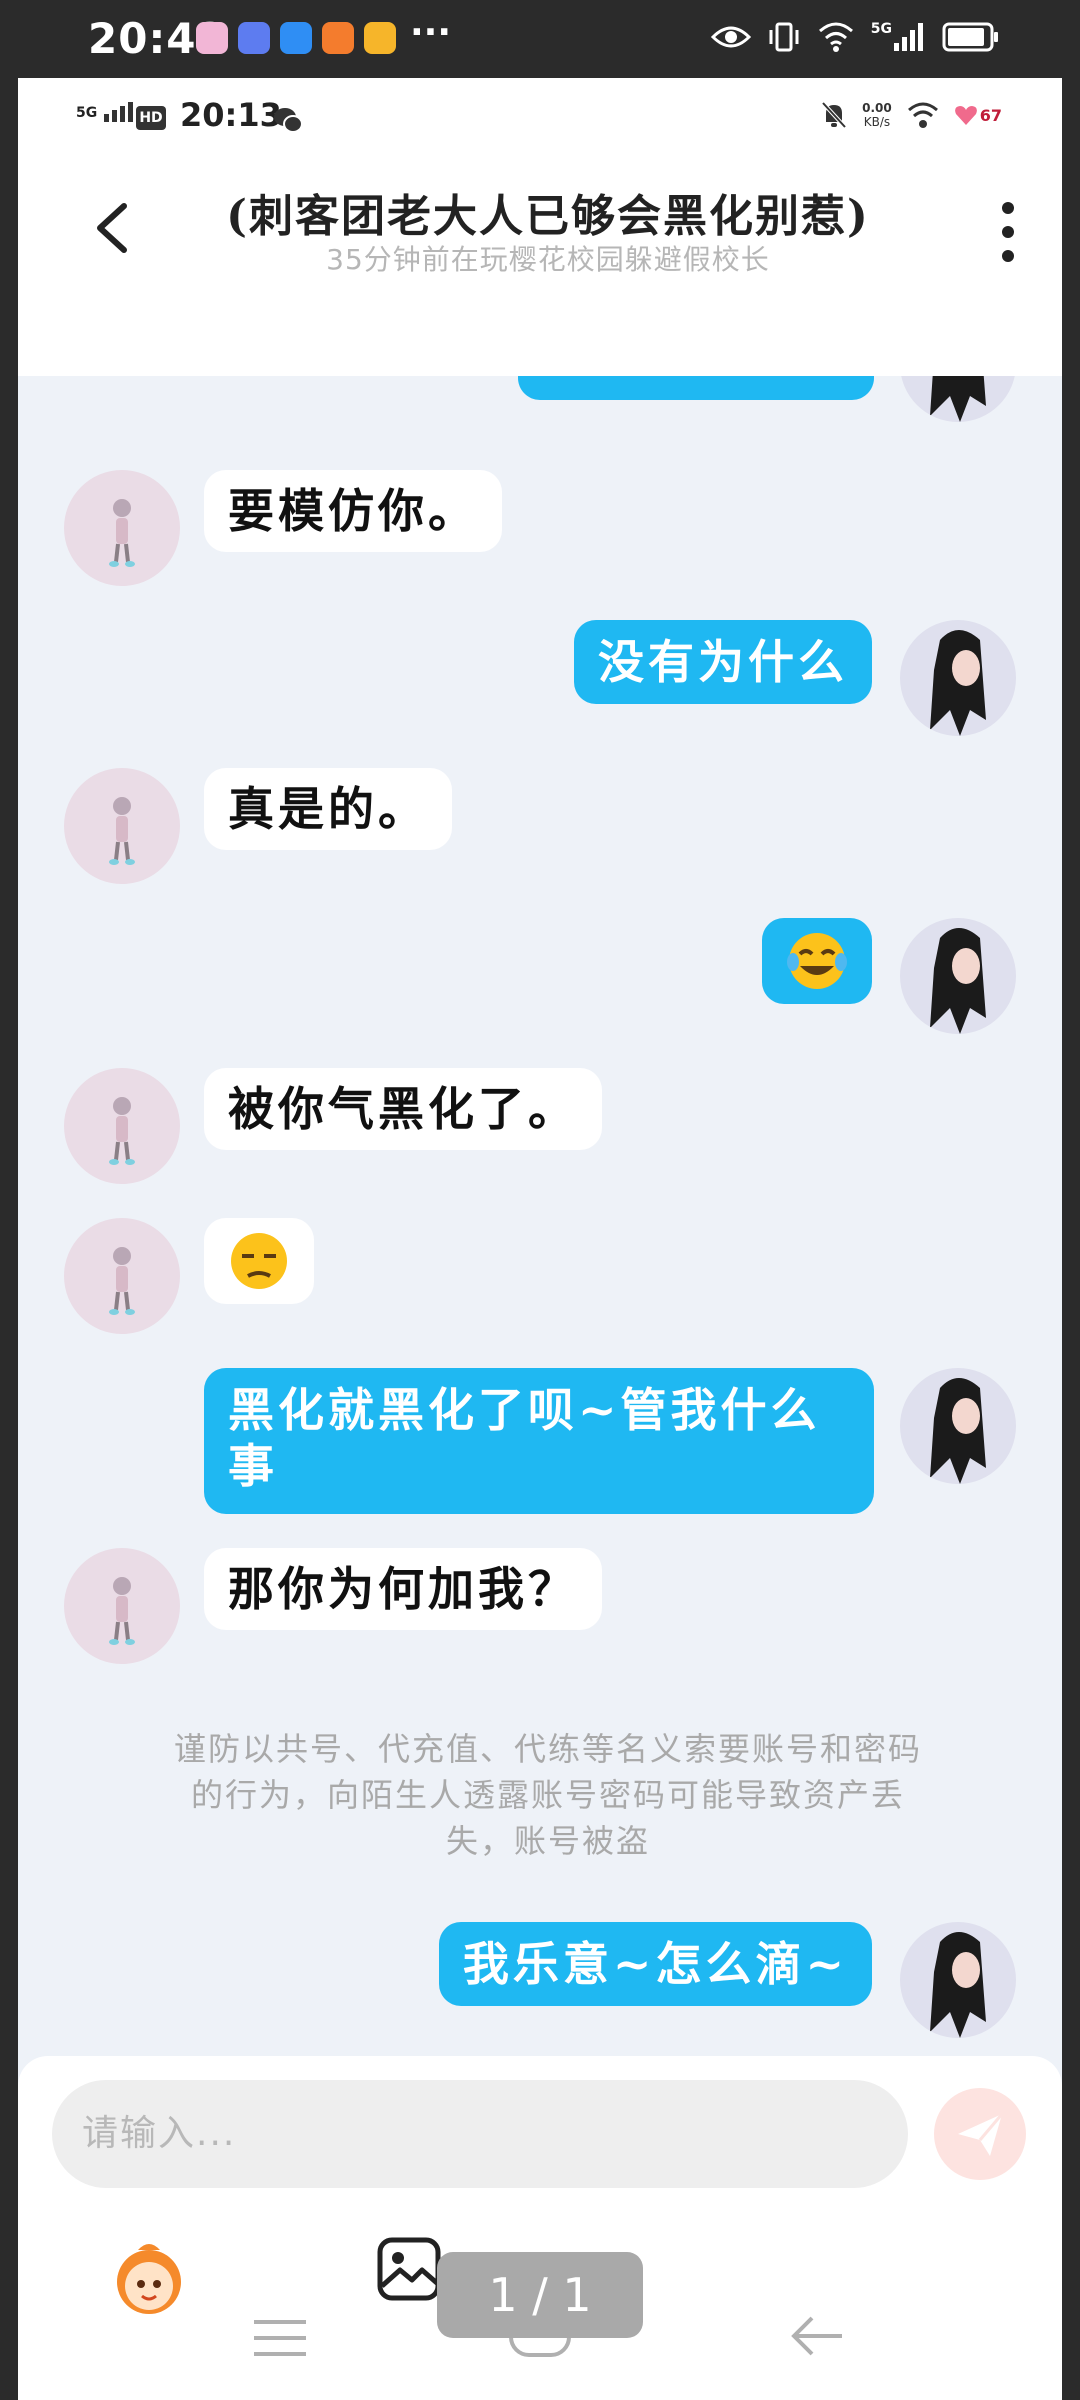 Image resolution: width=1080 pixels, height=2400 pixels. I want to click on more-menu-icon, so click(1008, 232).